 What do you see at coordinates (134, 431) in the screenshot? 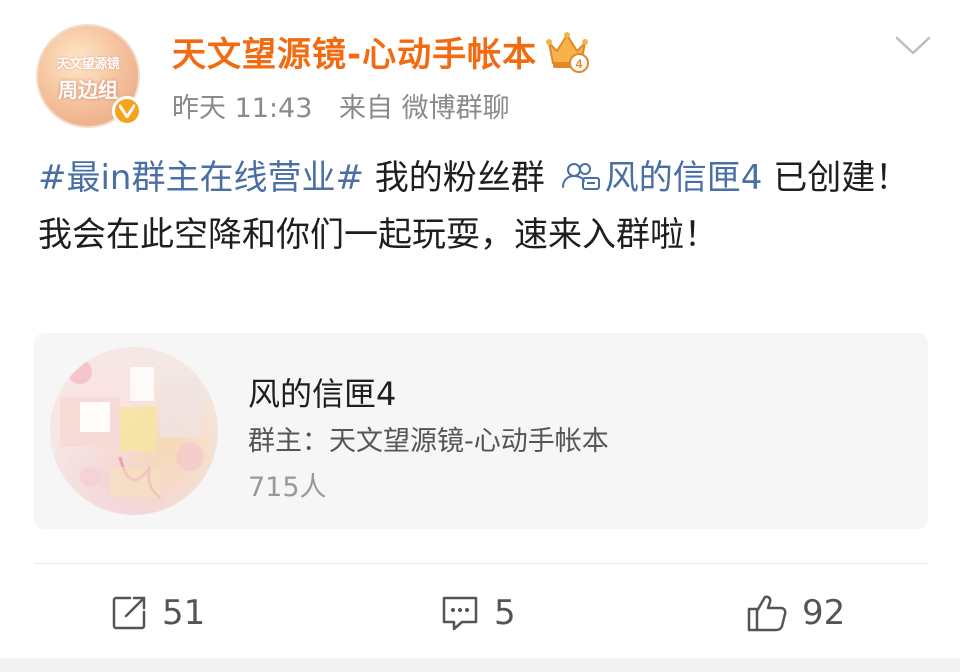
I see `group-avatar` at bounding box center [134, 431].